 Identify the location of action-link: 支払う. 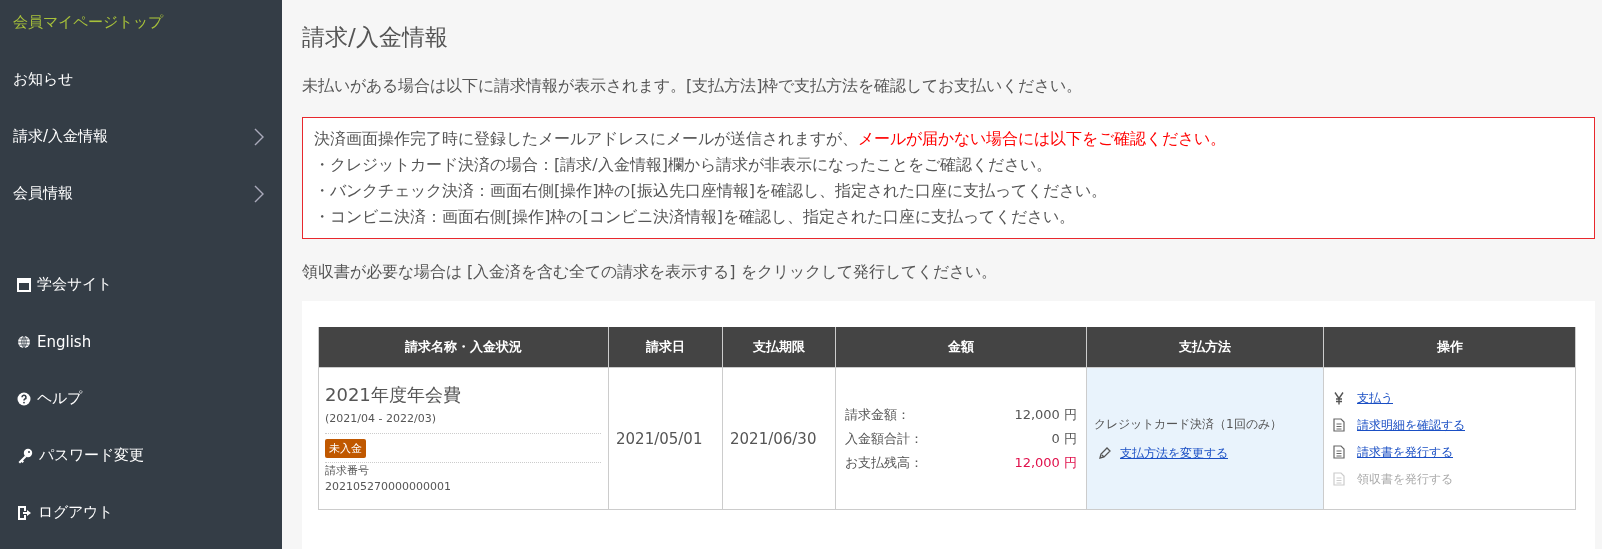
(1375, 398).